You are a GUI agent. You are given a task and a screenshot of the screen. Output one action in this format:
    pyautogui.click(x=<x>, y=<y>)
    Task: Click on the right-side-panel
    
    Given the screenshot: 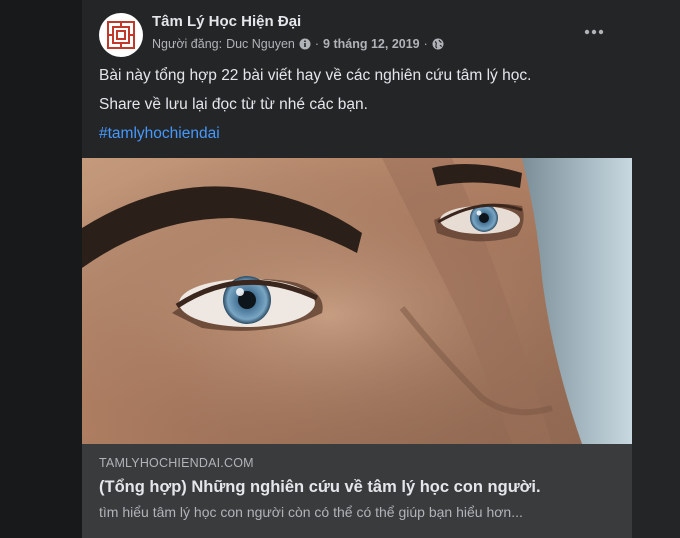 What is the action you would take?
    pyautogui.click(x=656, y=269)
    